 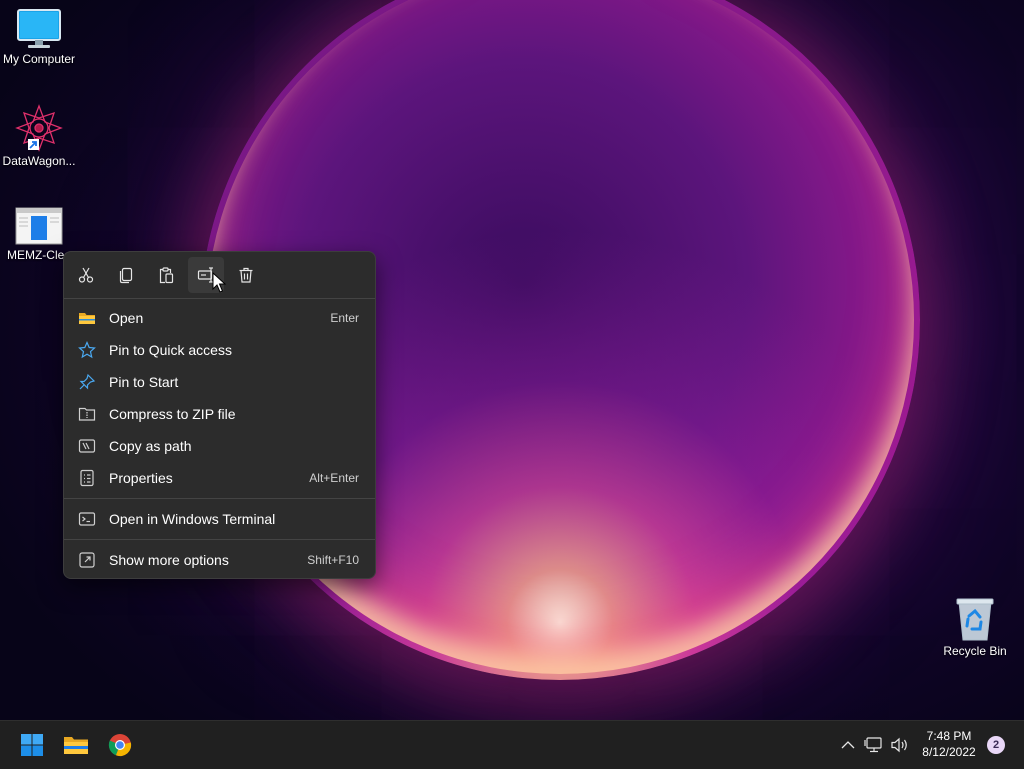 I want to click on delete-button, so click(x=246, y=275).